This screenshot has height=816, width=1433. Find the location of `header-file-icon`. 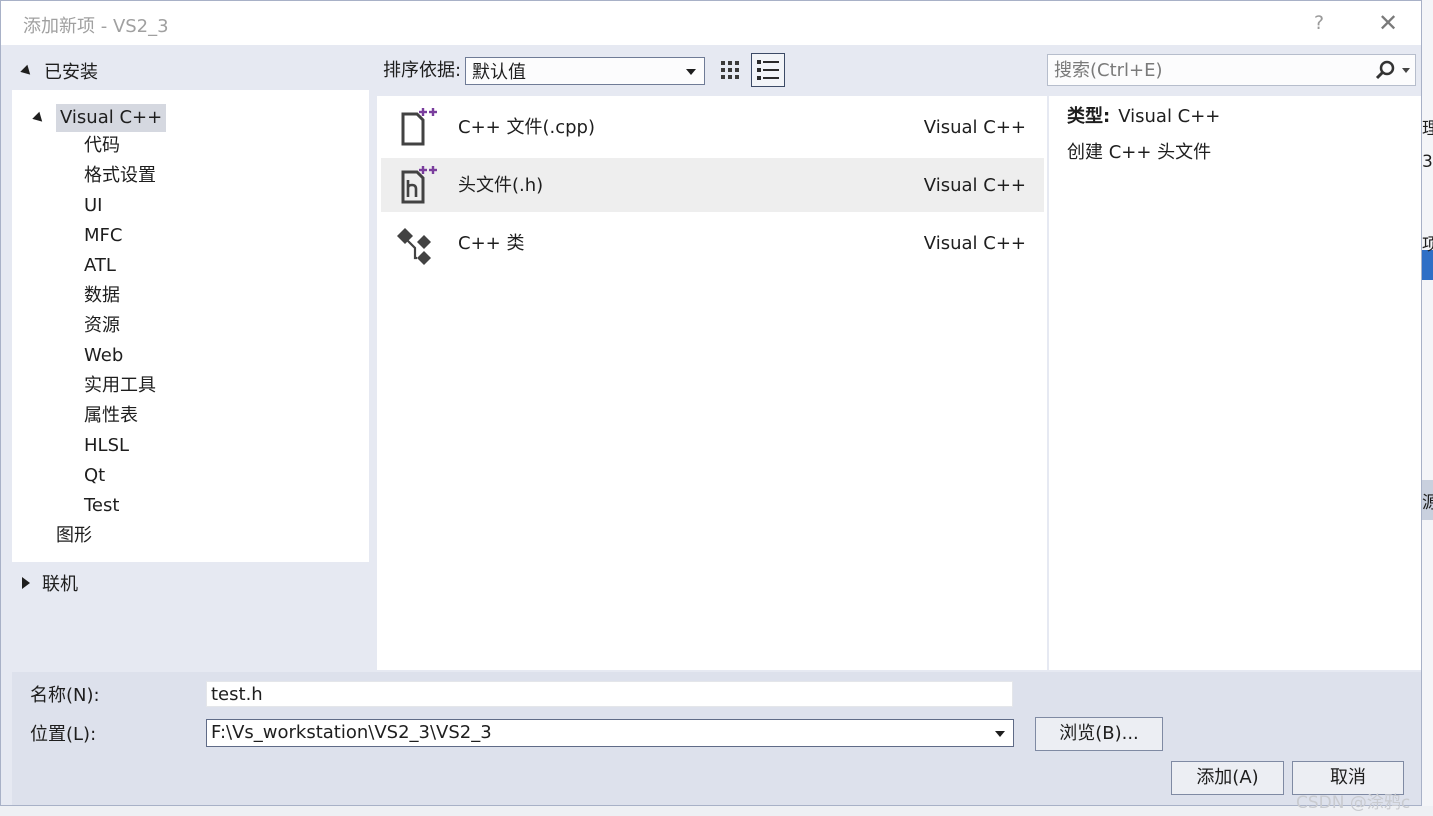

header-file-icon is located at coordinates (419, 185).